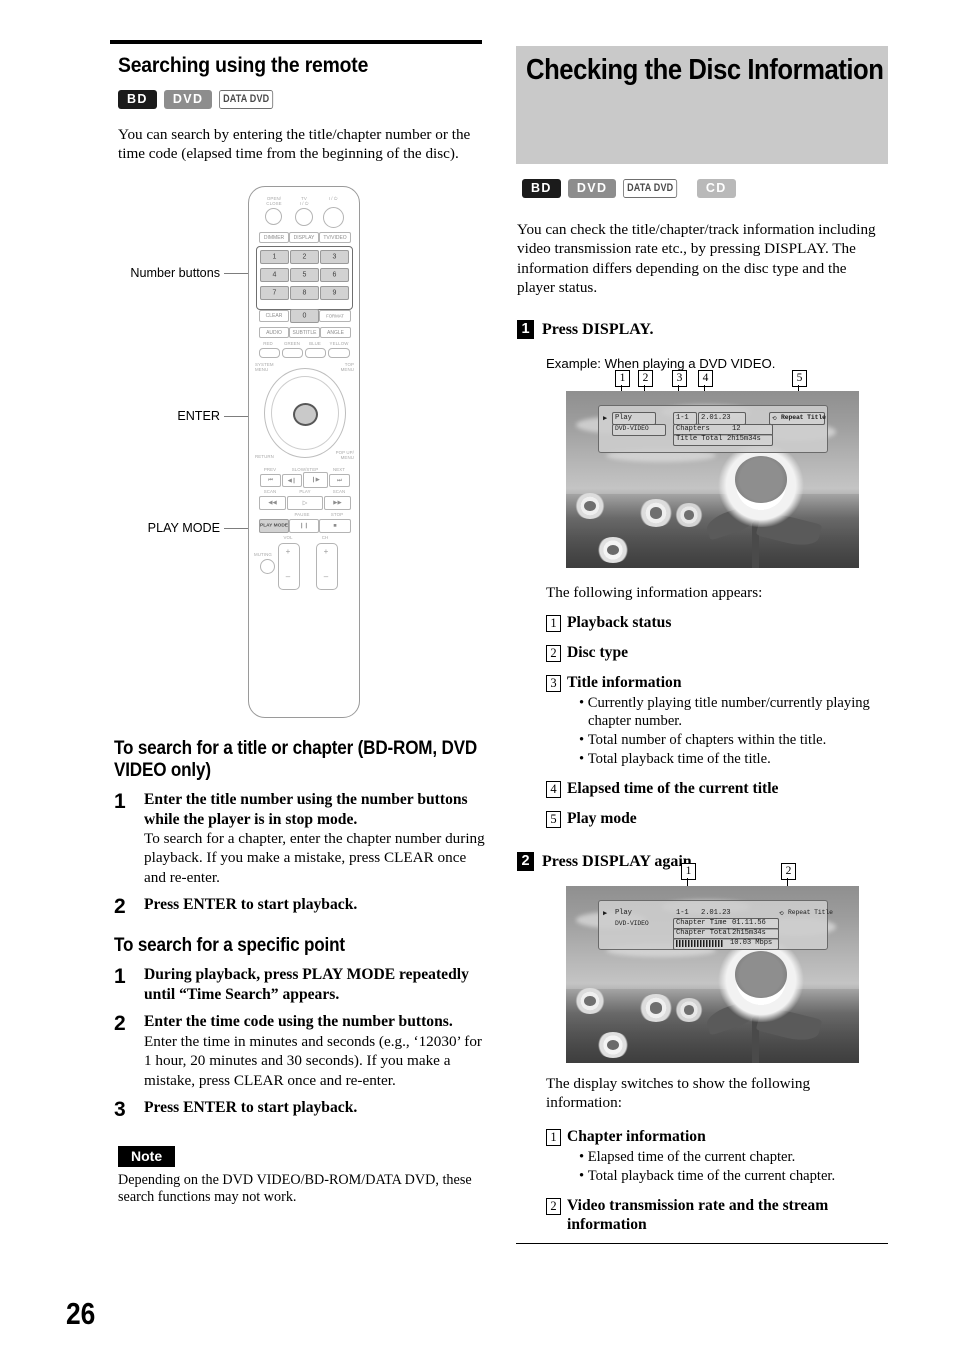 This screenshot has height=1351, width=954. What do you see at coordinates (274, 526) in the screenshot?
I see `play-mode-button: PLAY MODE` at bounding box center [274, 526].